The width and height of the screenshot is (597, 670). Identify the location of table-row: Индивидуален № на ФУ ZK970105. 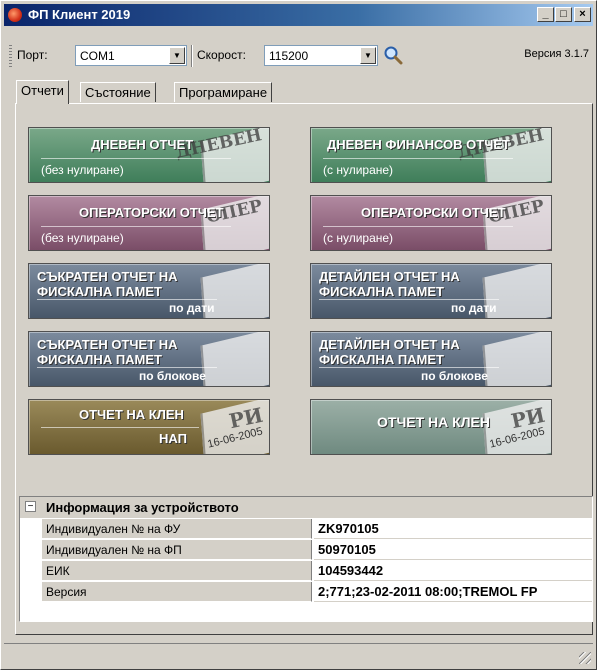
(306, 529).